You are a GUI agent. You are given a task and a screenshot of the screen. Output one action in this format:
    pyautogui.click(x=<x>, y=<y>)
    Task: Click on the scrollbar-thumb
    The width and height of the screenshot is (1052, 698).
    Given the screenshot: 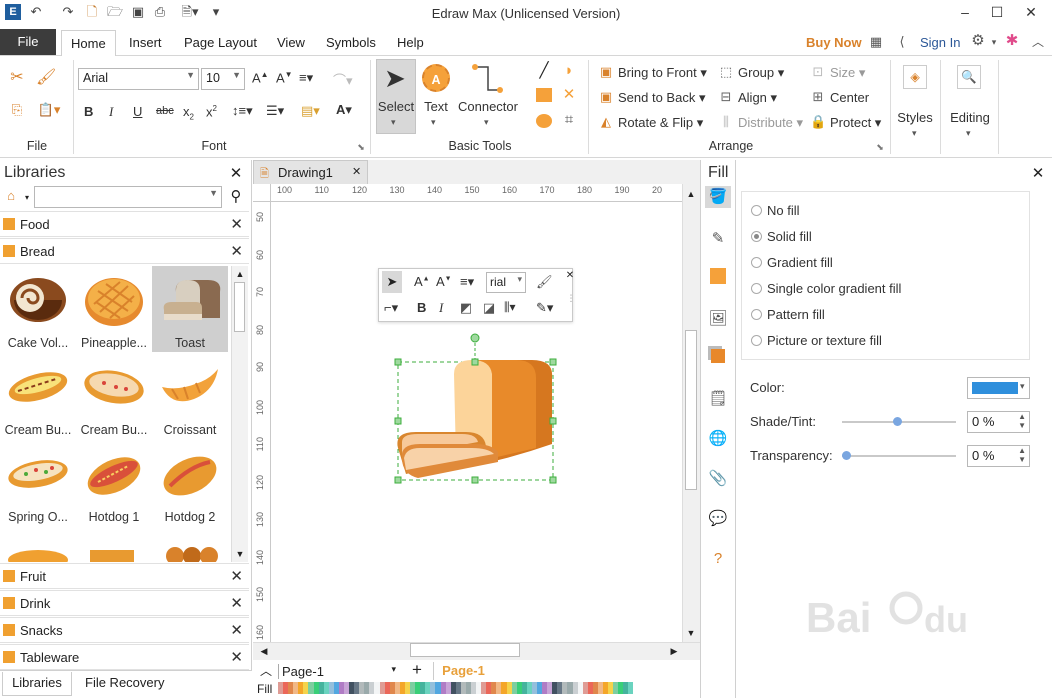 What is the action you would take?
    pyautogui.click(x=239, y=307)
    